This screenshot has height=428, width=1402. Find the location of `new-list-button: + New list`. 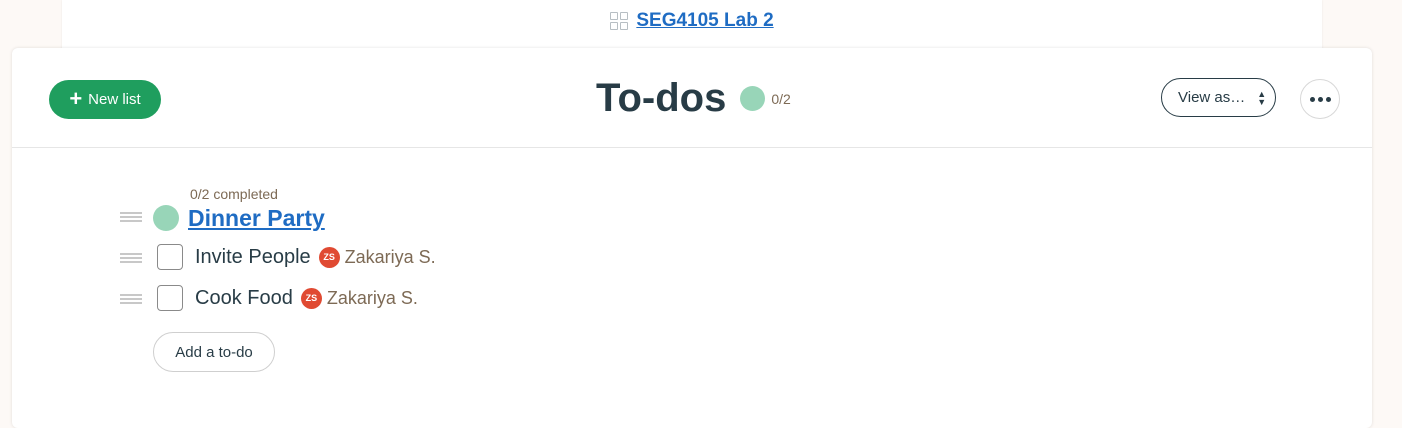

new-list-button: + New list is located at coordinates (105, 99).